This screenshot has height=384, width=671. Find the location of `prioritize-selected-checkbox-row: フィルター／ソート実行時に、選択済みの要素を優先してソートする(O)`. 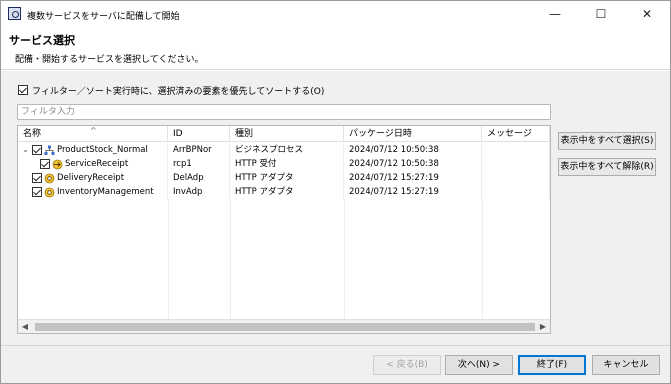

prioritize-selected-checkbox-row: フィルター／ソート実行時に、選択済みの要素を優先してソートする(O) is located at coordinates (171, 90).